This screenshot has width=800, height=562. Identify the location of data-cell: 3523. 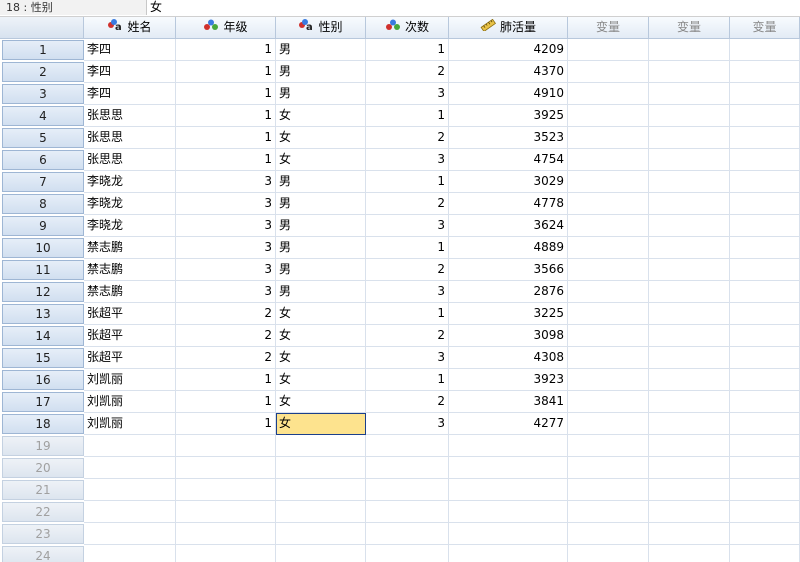
(508, 138).